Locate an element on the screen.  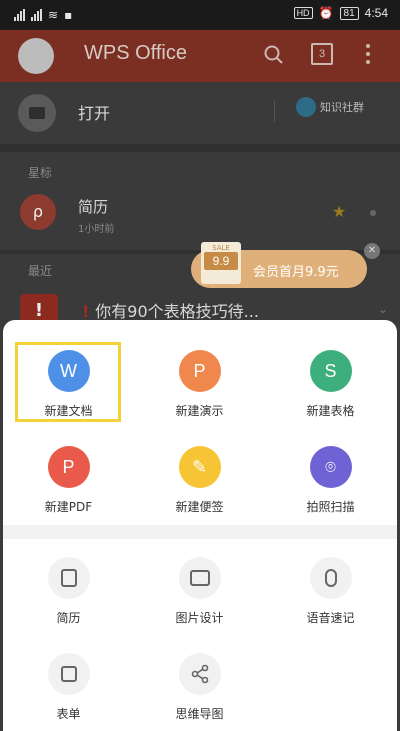
mind-map-button: 思维导图 is located at coordinates (199, 687).